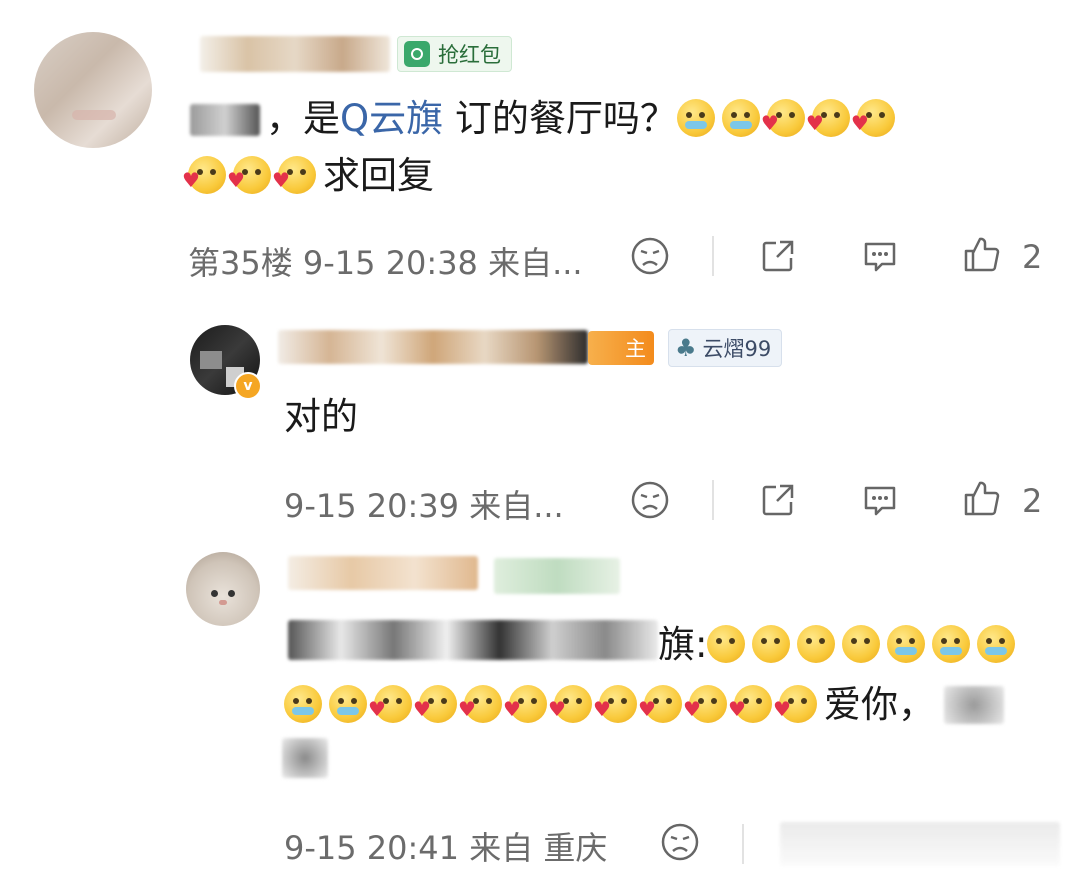 The height and width of the screenshot is (876, 1080). What do you see at coordinates (303, 118) in the screenshot?
I see `comment-text-part: ，是` at bounding box center [303, 118].